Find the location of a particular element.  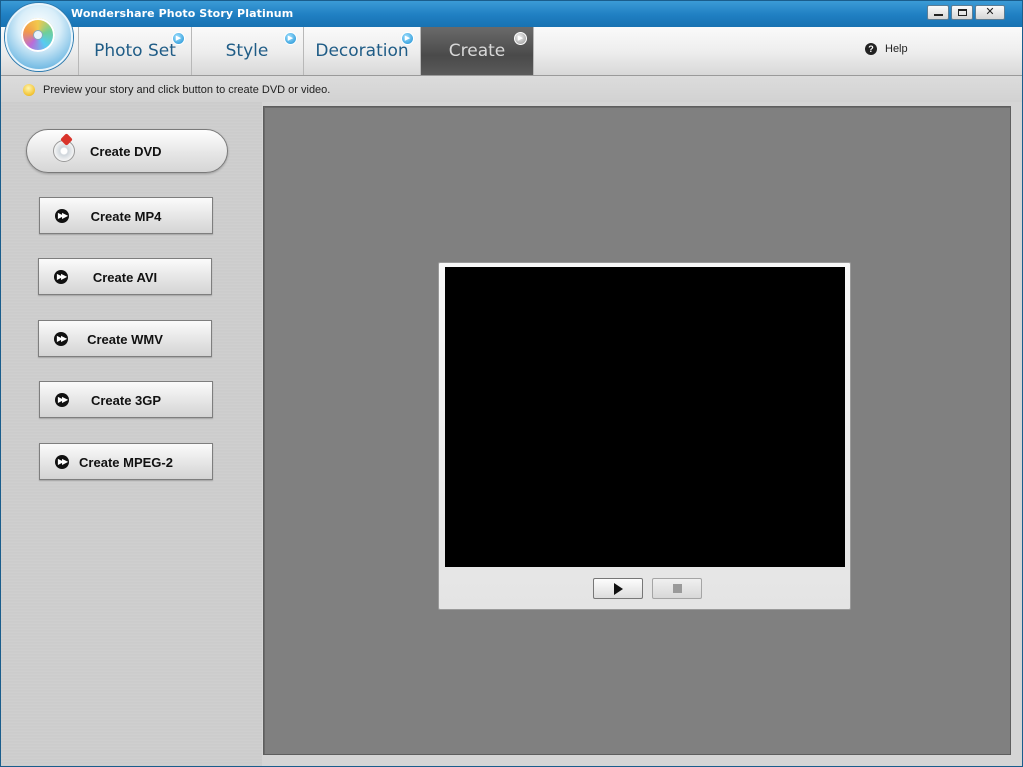

create-3gp-label: Create 3GP is located at coordinates (126, 400).